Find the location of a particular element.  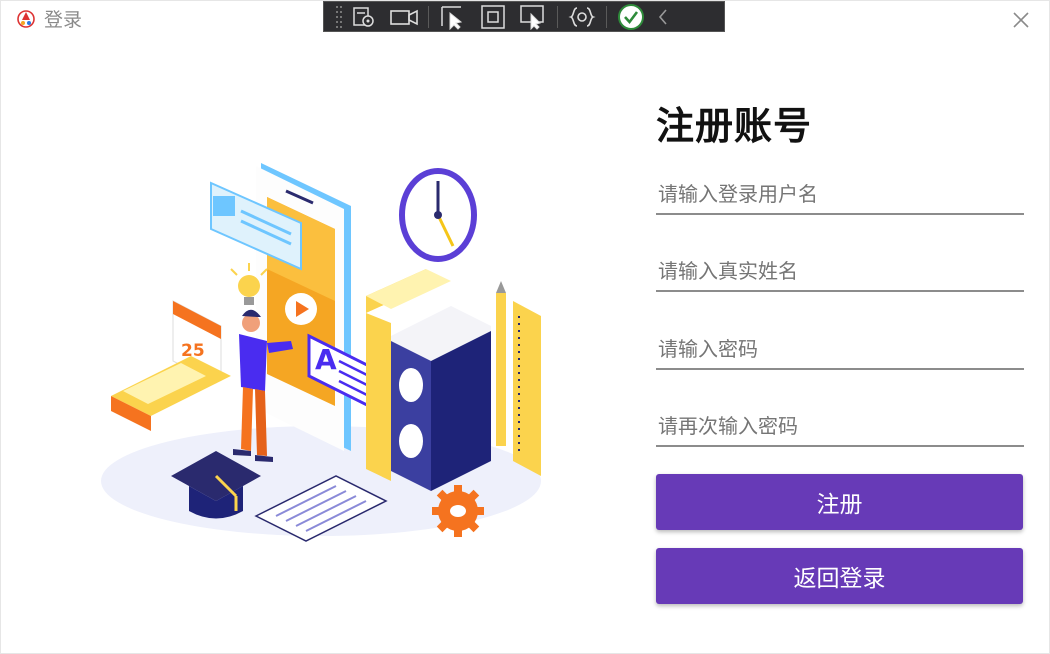

select-element-button is located at coordinates (364, 16).